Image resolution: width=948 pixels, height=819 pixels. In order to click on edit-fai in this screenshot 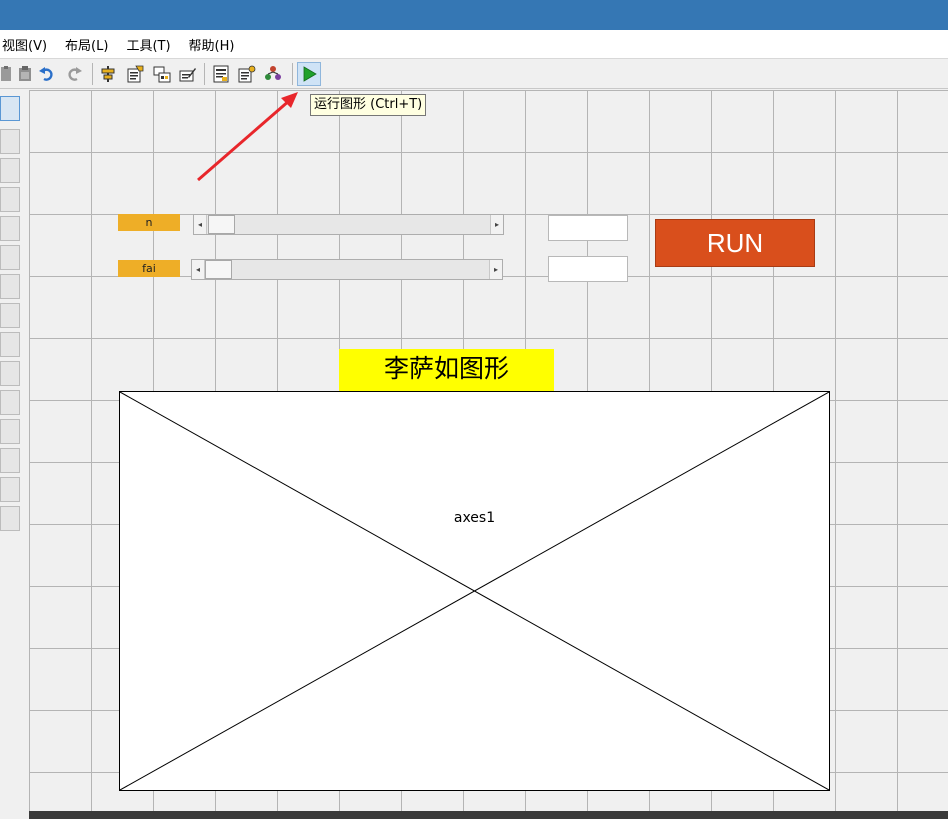, I will do `click(588, 269)`.